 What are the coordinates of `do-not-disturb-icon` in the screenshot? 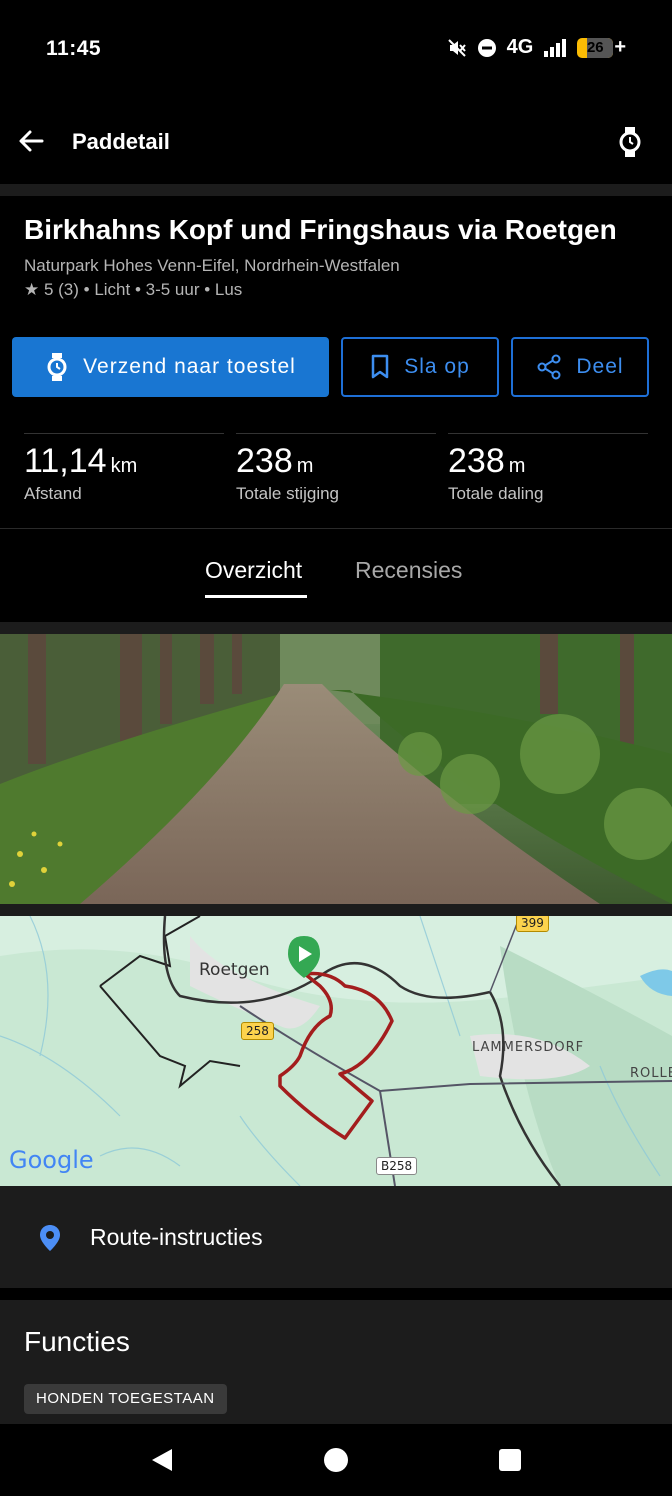 It's located at (487, 48).